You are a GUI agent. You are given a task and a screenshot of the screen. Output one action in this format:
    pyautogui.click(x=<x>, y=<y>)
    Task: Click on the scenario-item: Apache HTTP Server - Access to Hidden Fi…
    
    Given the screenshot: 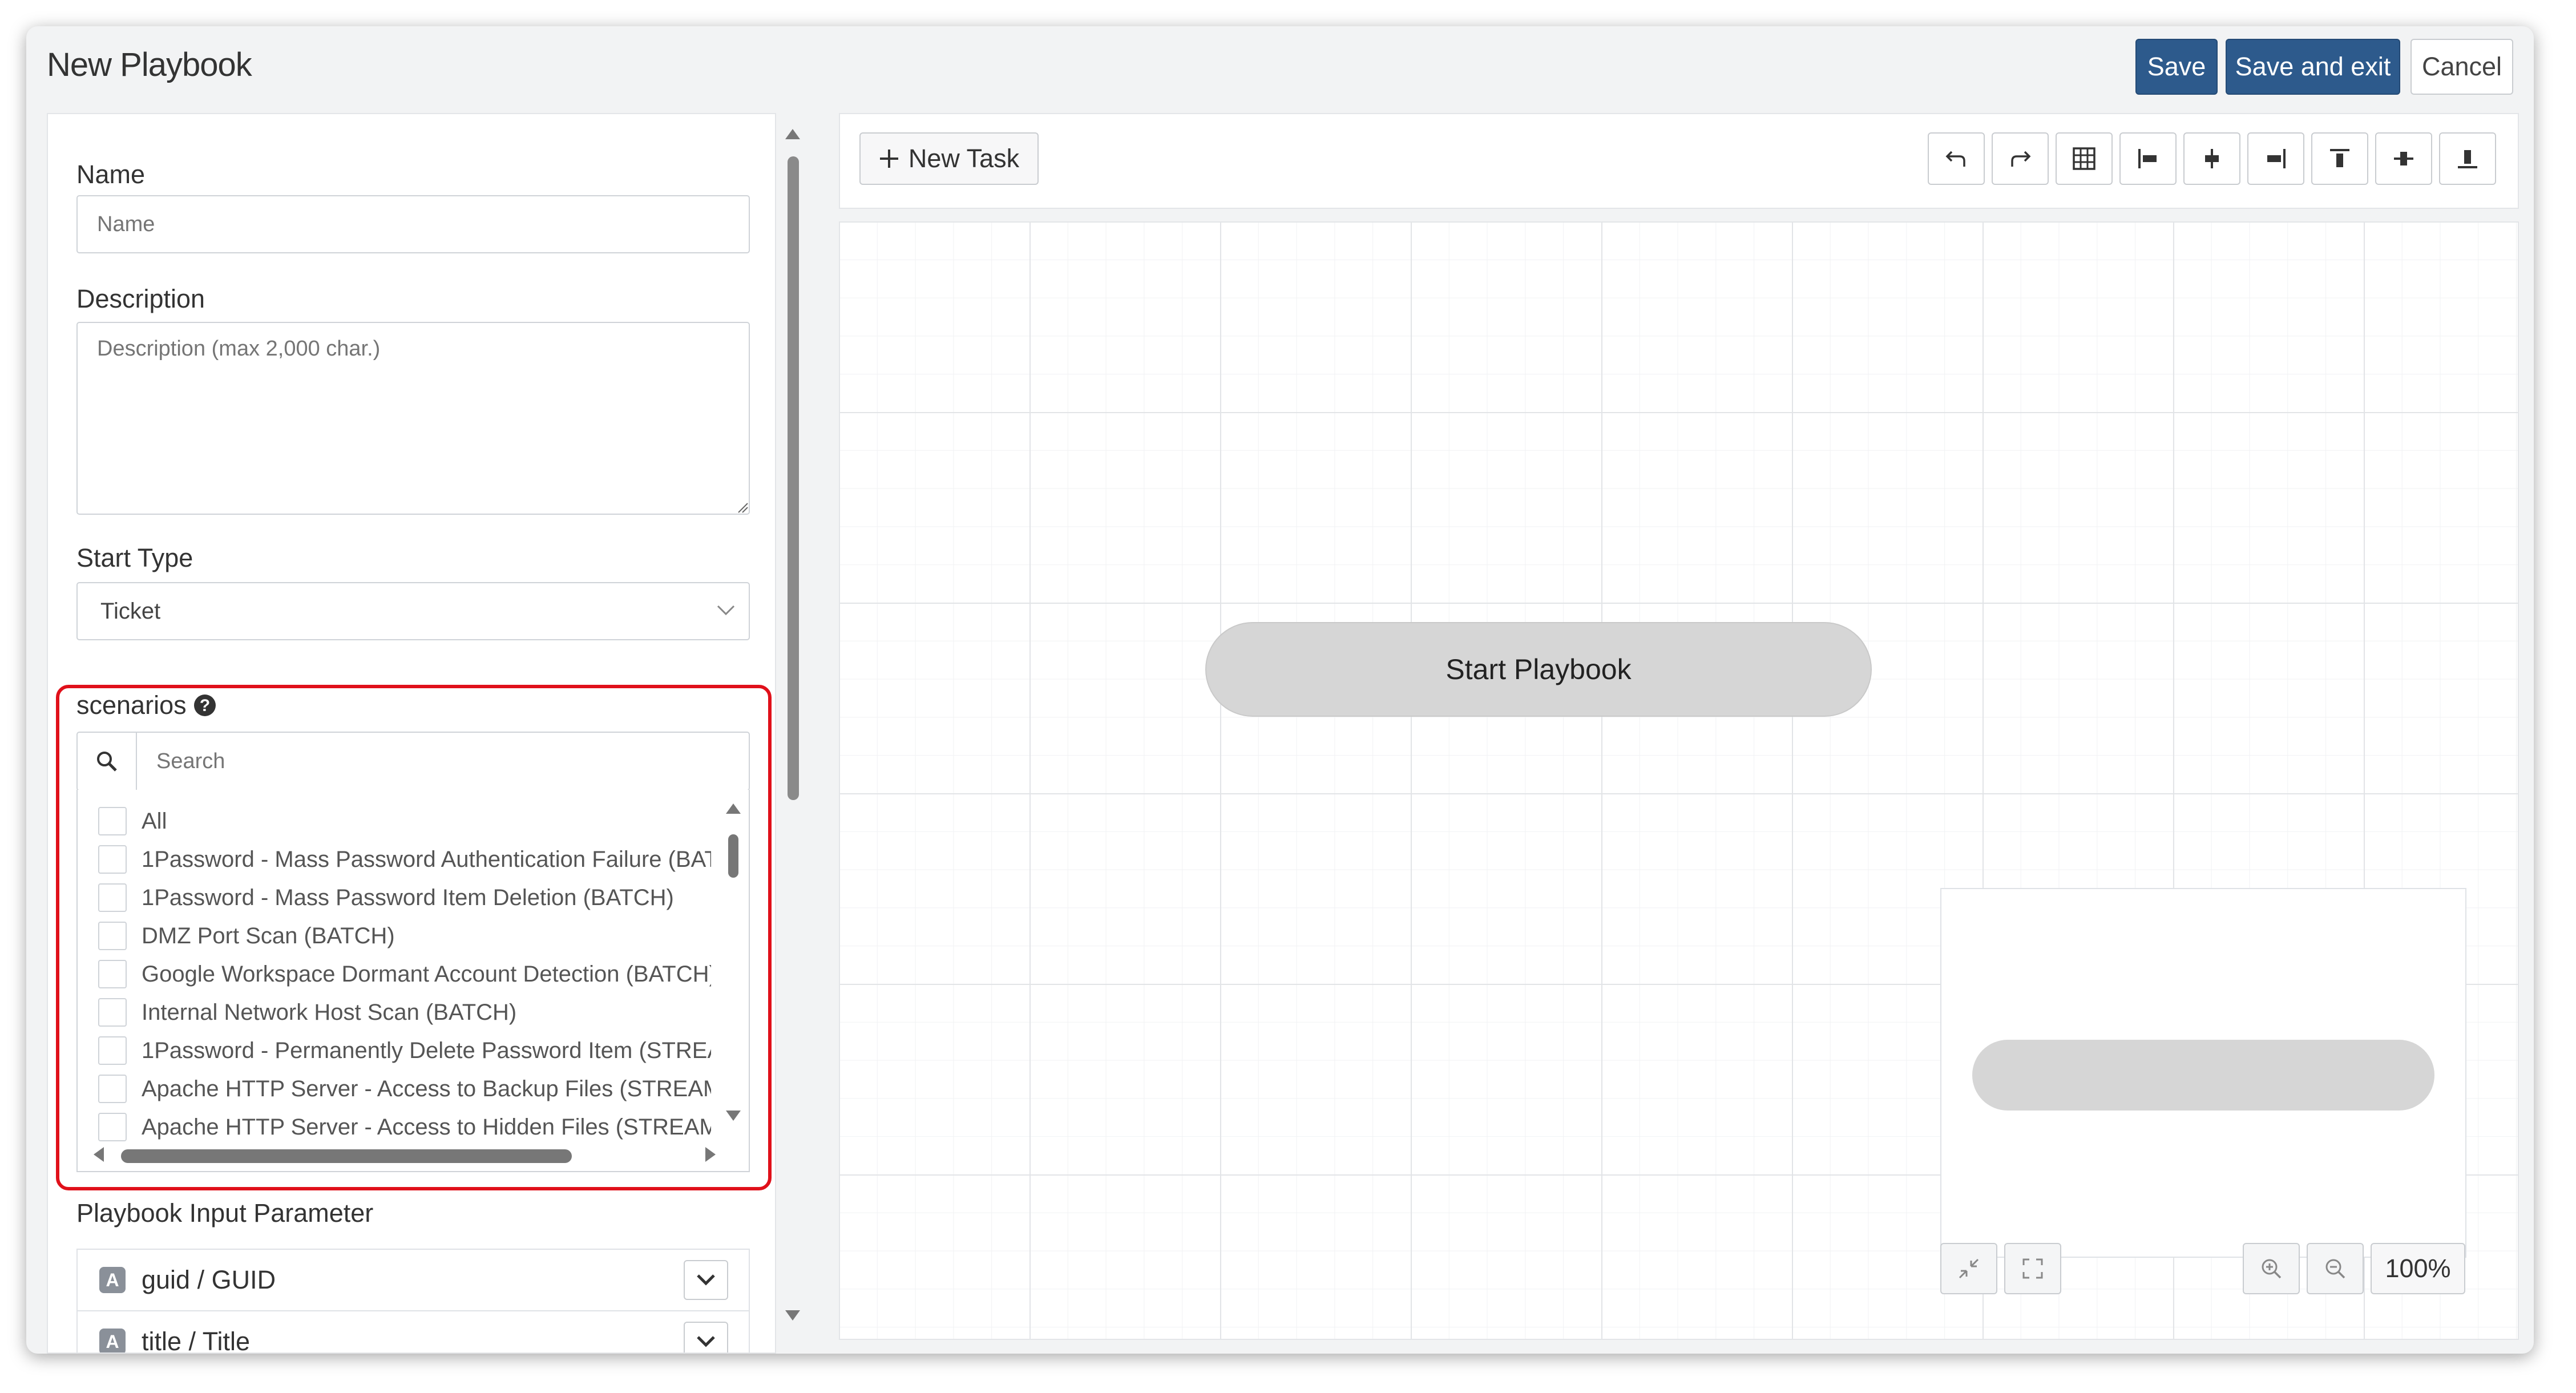 What is the action you would take?
    pyautogui.click(x=394, y=1127)
    